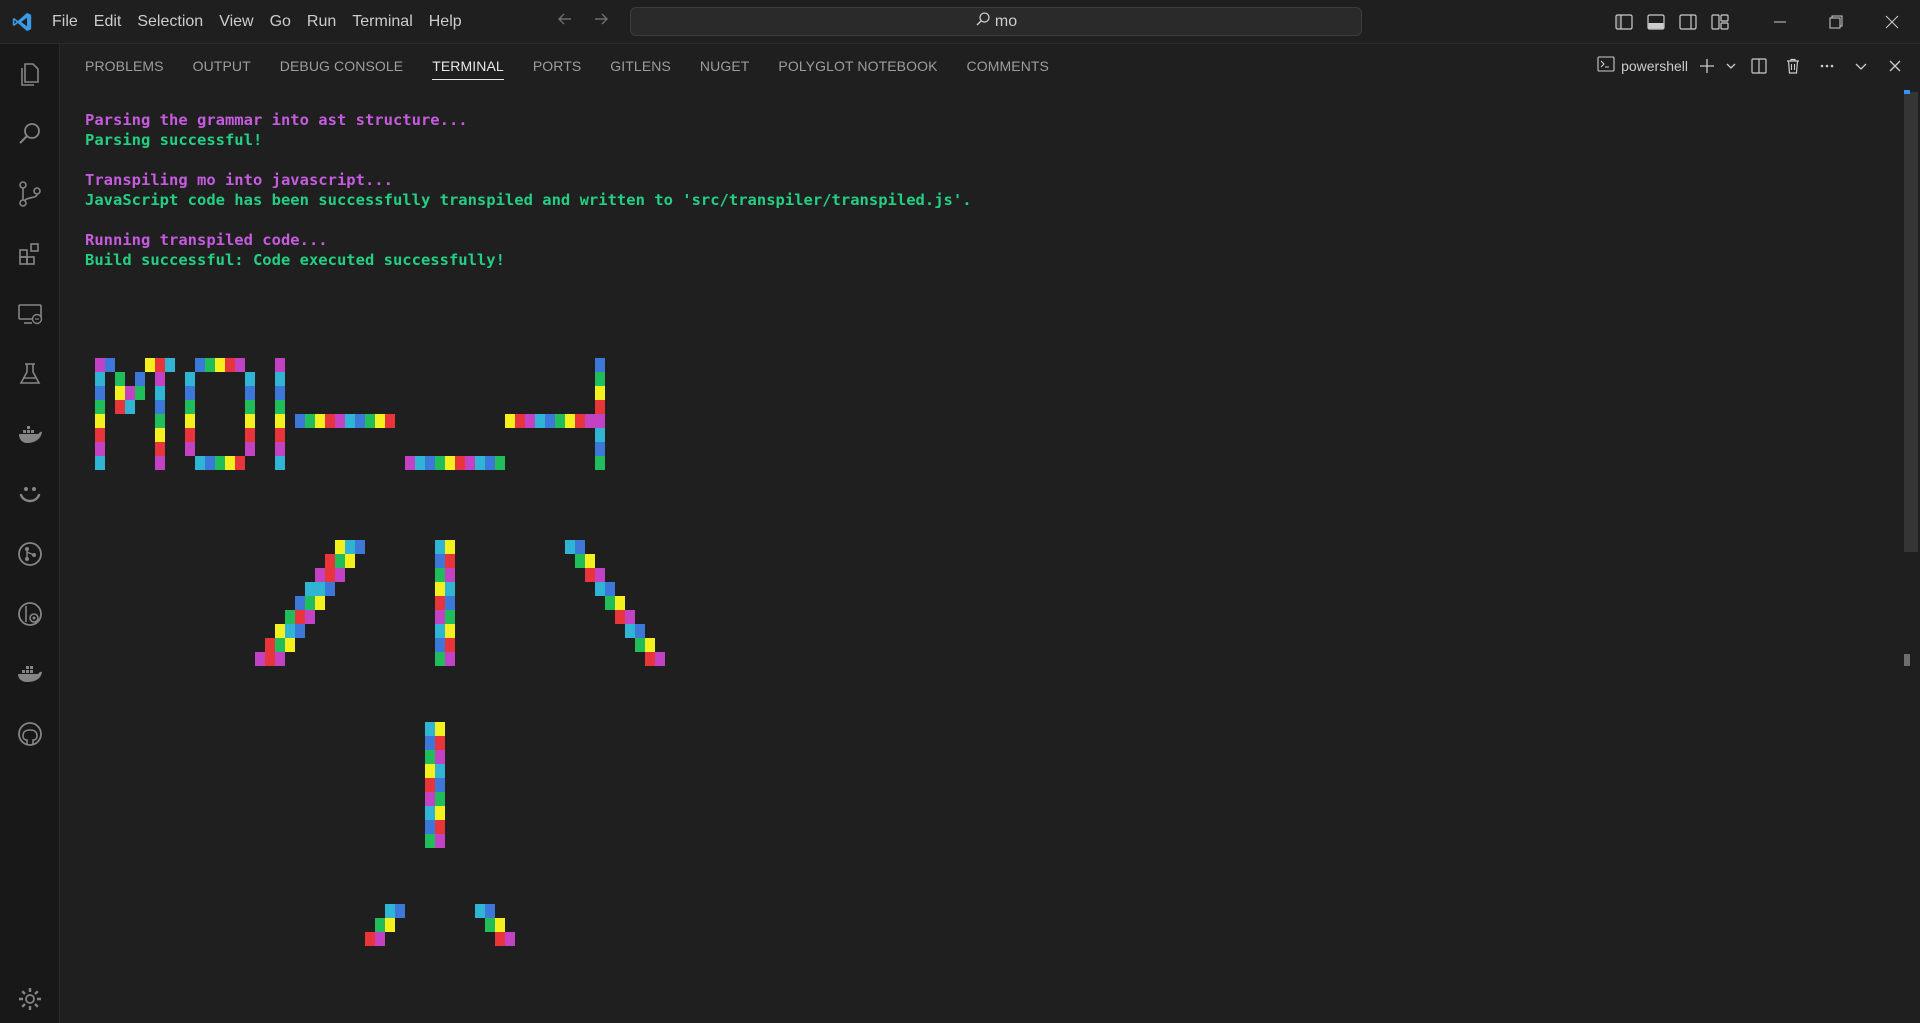  What do you see at coordinates (857, 66) in the screenshot?
I see `tab-polyglot-notebook: POLYGLOT NOTEBOOK` at bounding box center [857, 66].